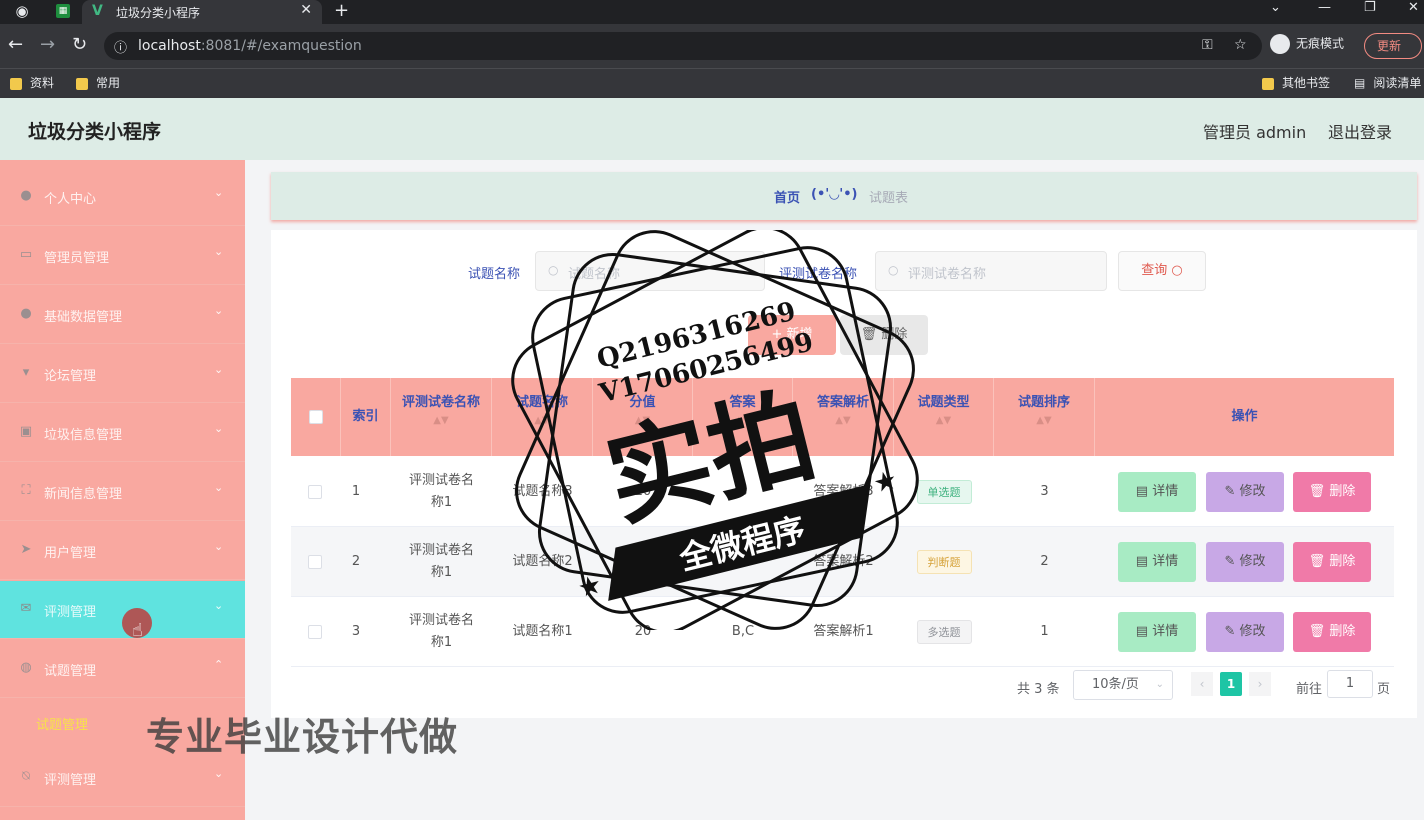 This screenshot has width=1424, height=820. Describe the element at coordinates (122, 374) in the screenshot. I see `sidebar-item-forum: ▾ 论坛管理 ⌄` at that location.